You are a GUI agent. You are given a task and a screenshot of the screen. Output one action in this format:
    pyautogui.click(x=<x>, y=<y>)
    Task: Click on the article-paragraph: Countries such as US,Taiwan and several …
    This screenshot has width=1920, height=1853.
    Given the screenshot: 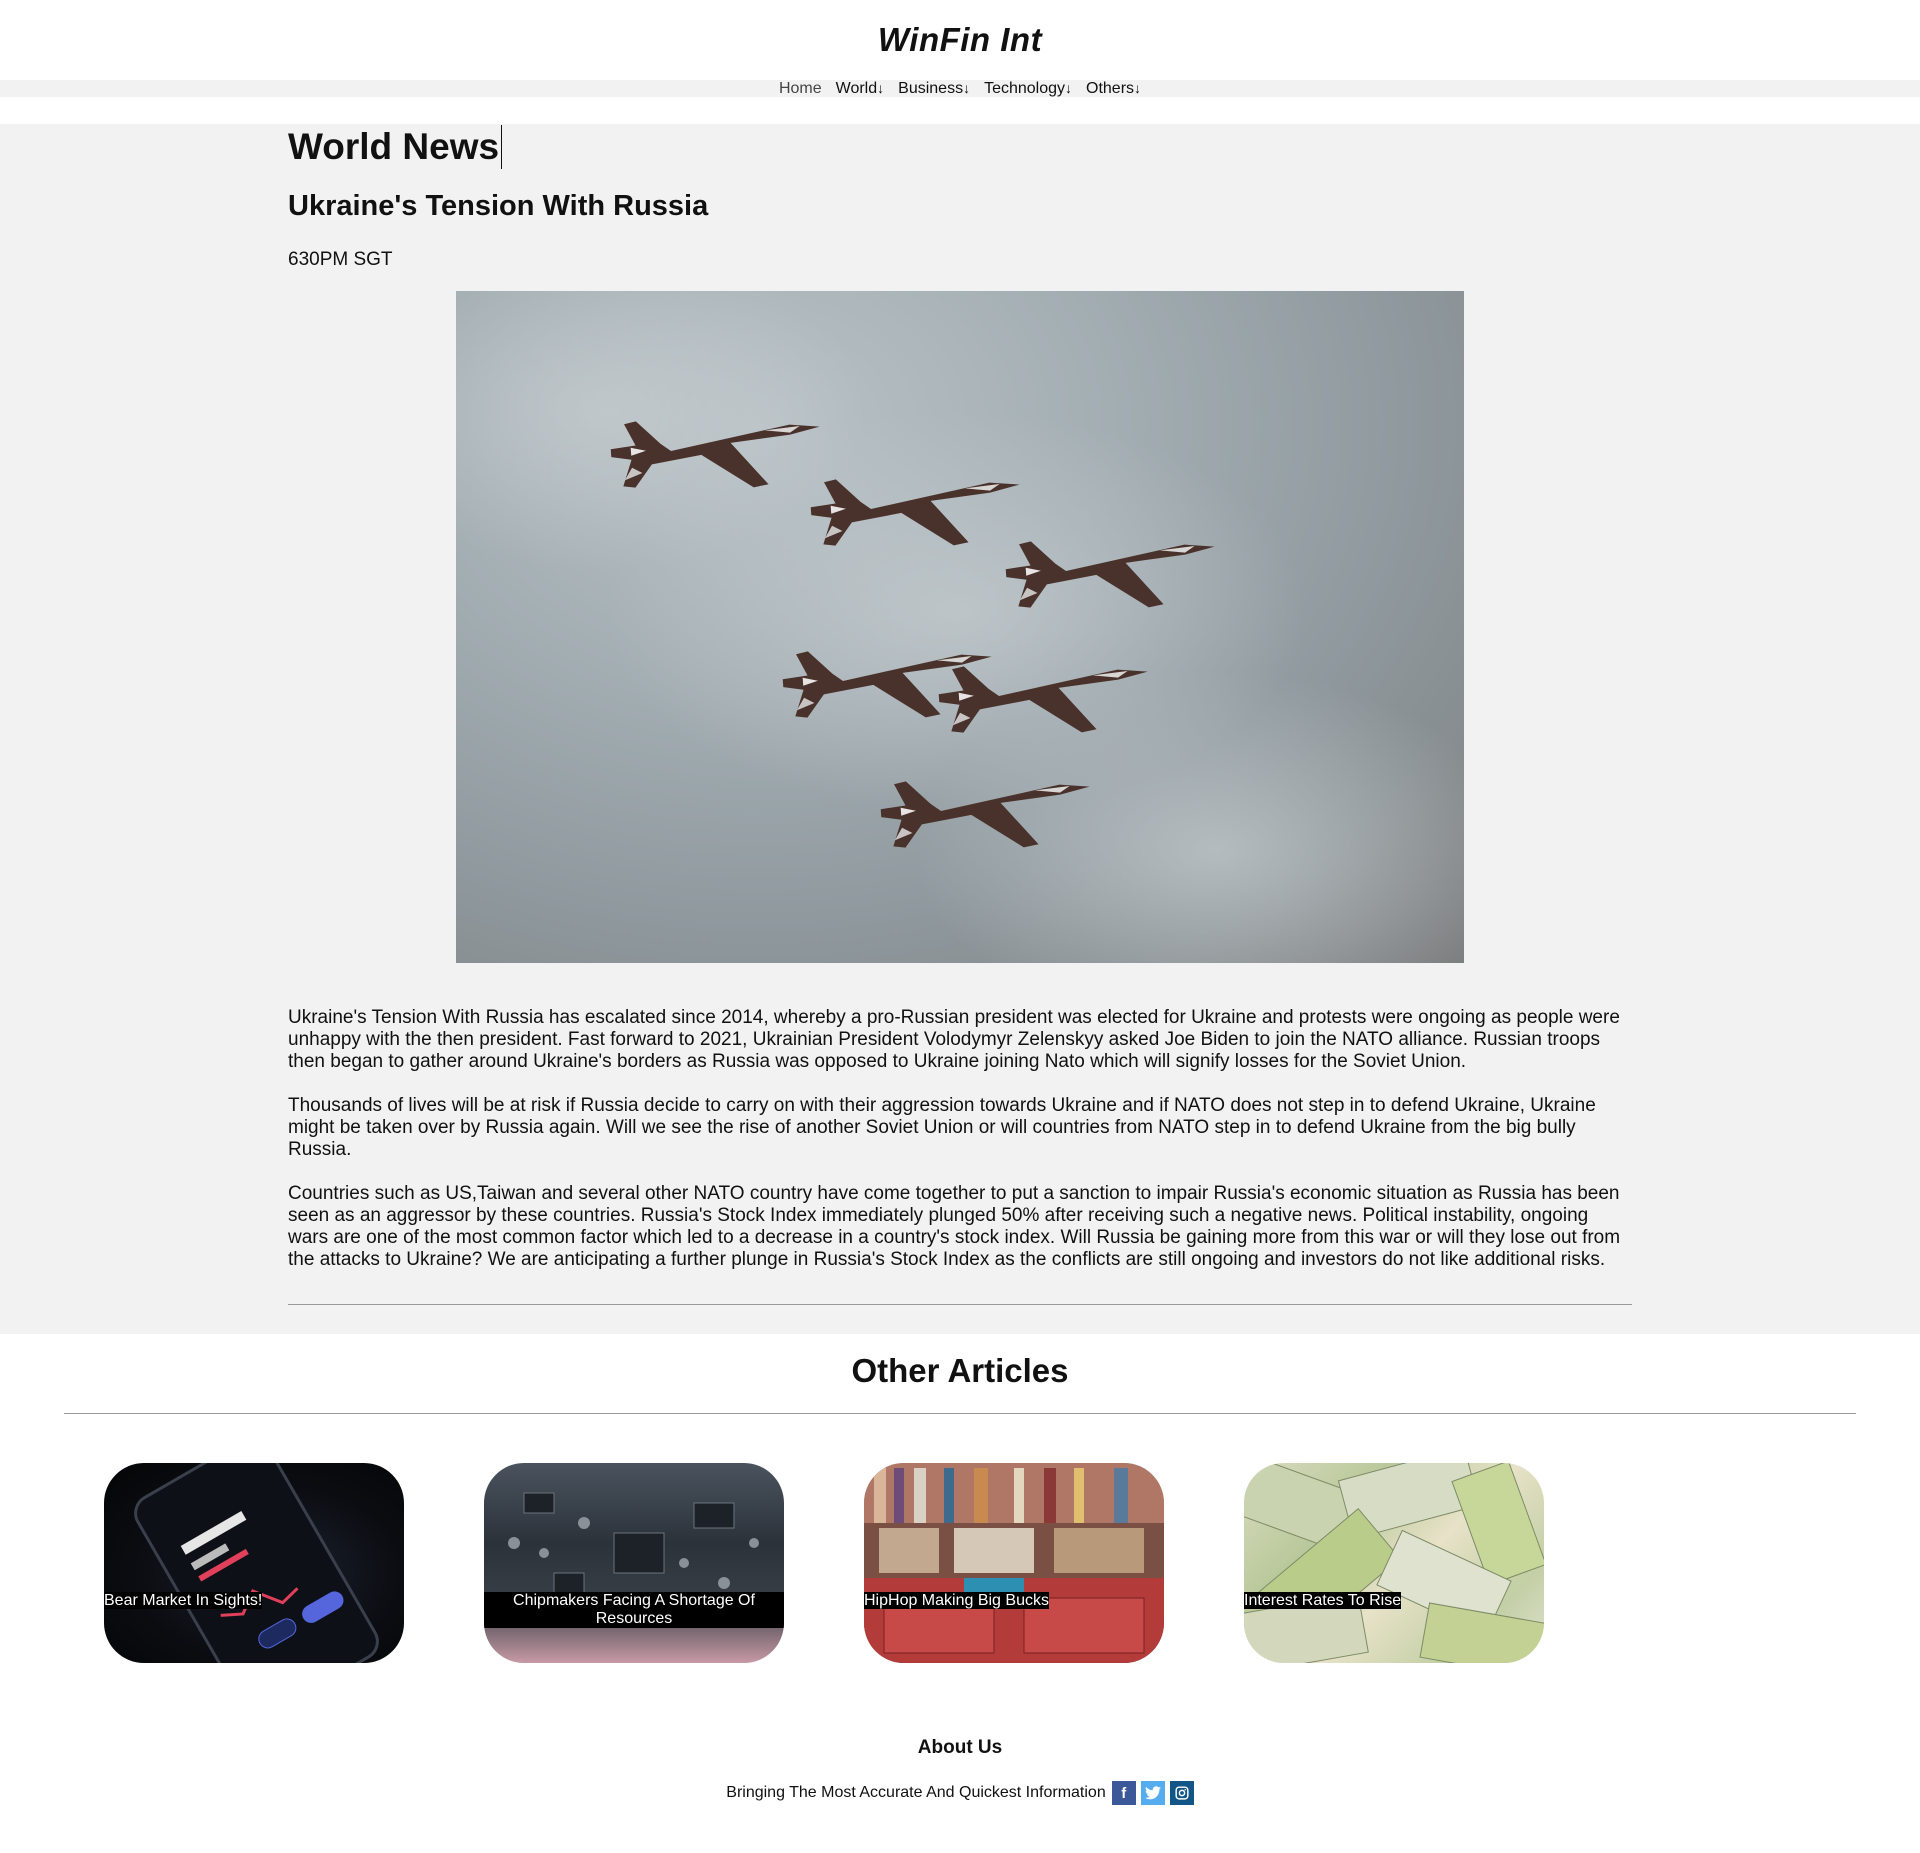 What is the action you would take?
    pyautogui.click(x=954, y=1226)
    